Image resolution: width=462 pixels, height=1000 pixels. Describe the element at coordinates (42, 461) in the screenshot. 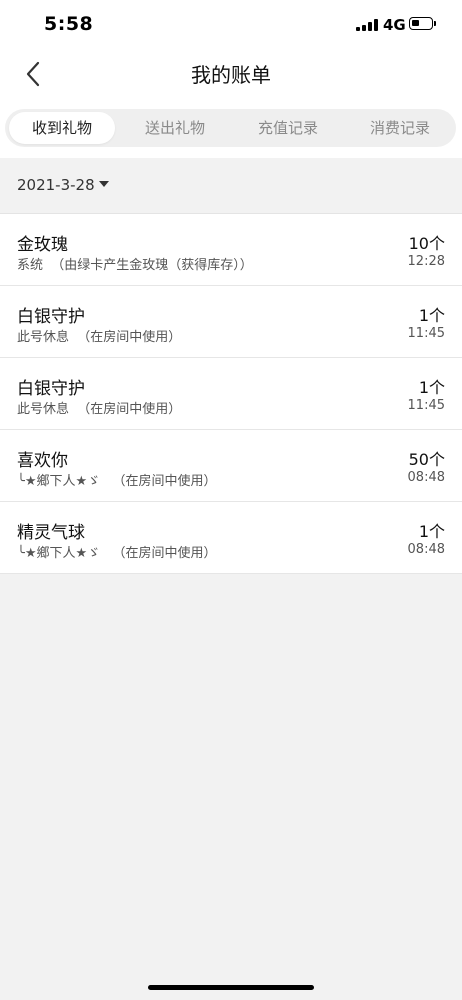

I see `gift-name: 喜欢你` at that location.